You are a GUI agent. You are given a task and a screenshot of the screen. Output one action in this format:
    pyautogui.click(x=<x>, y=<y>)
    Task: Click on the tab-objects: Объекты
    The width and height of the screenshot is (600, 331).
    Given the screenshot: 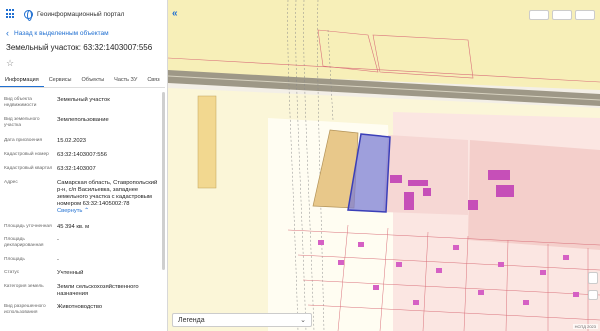 What is the action you would take?
    pyautogui.click(x=92, y=80)
    